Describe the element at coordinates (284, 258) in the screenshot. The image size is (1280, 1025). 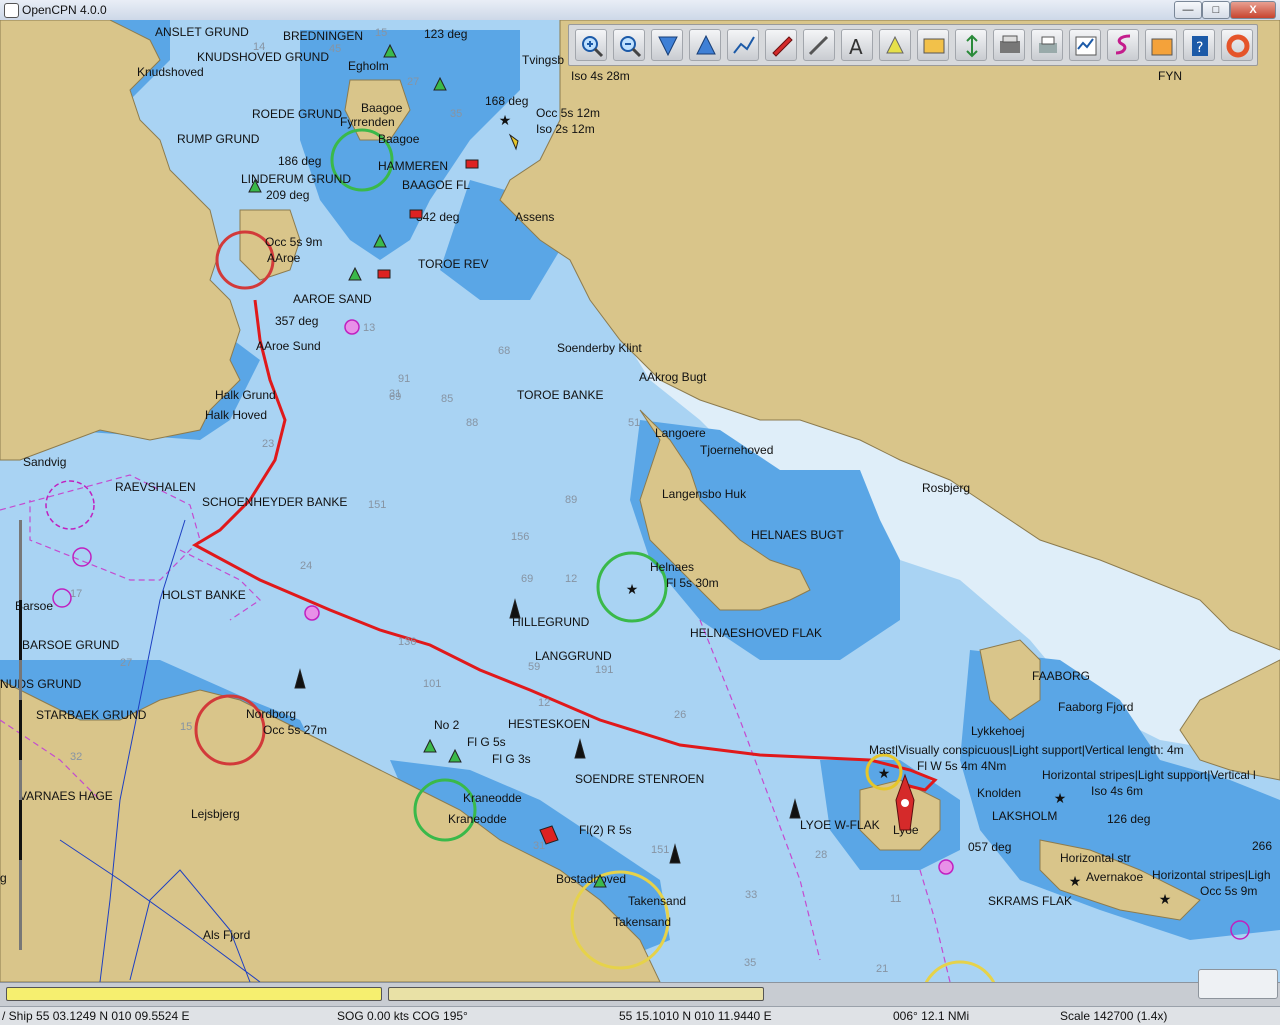
I see `chart-label: AAroe` at that location.